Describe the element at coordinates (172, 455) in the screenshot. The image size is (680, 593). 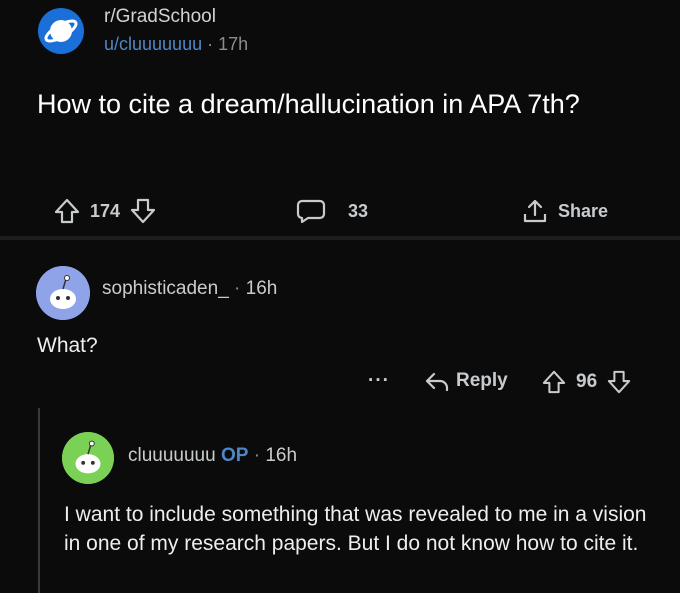
I see `comment-author: cluuuuuuu` at that location.